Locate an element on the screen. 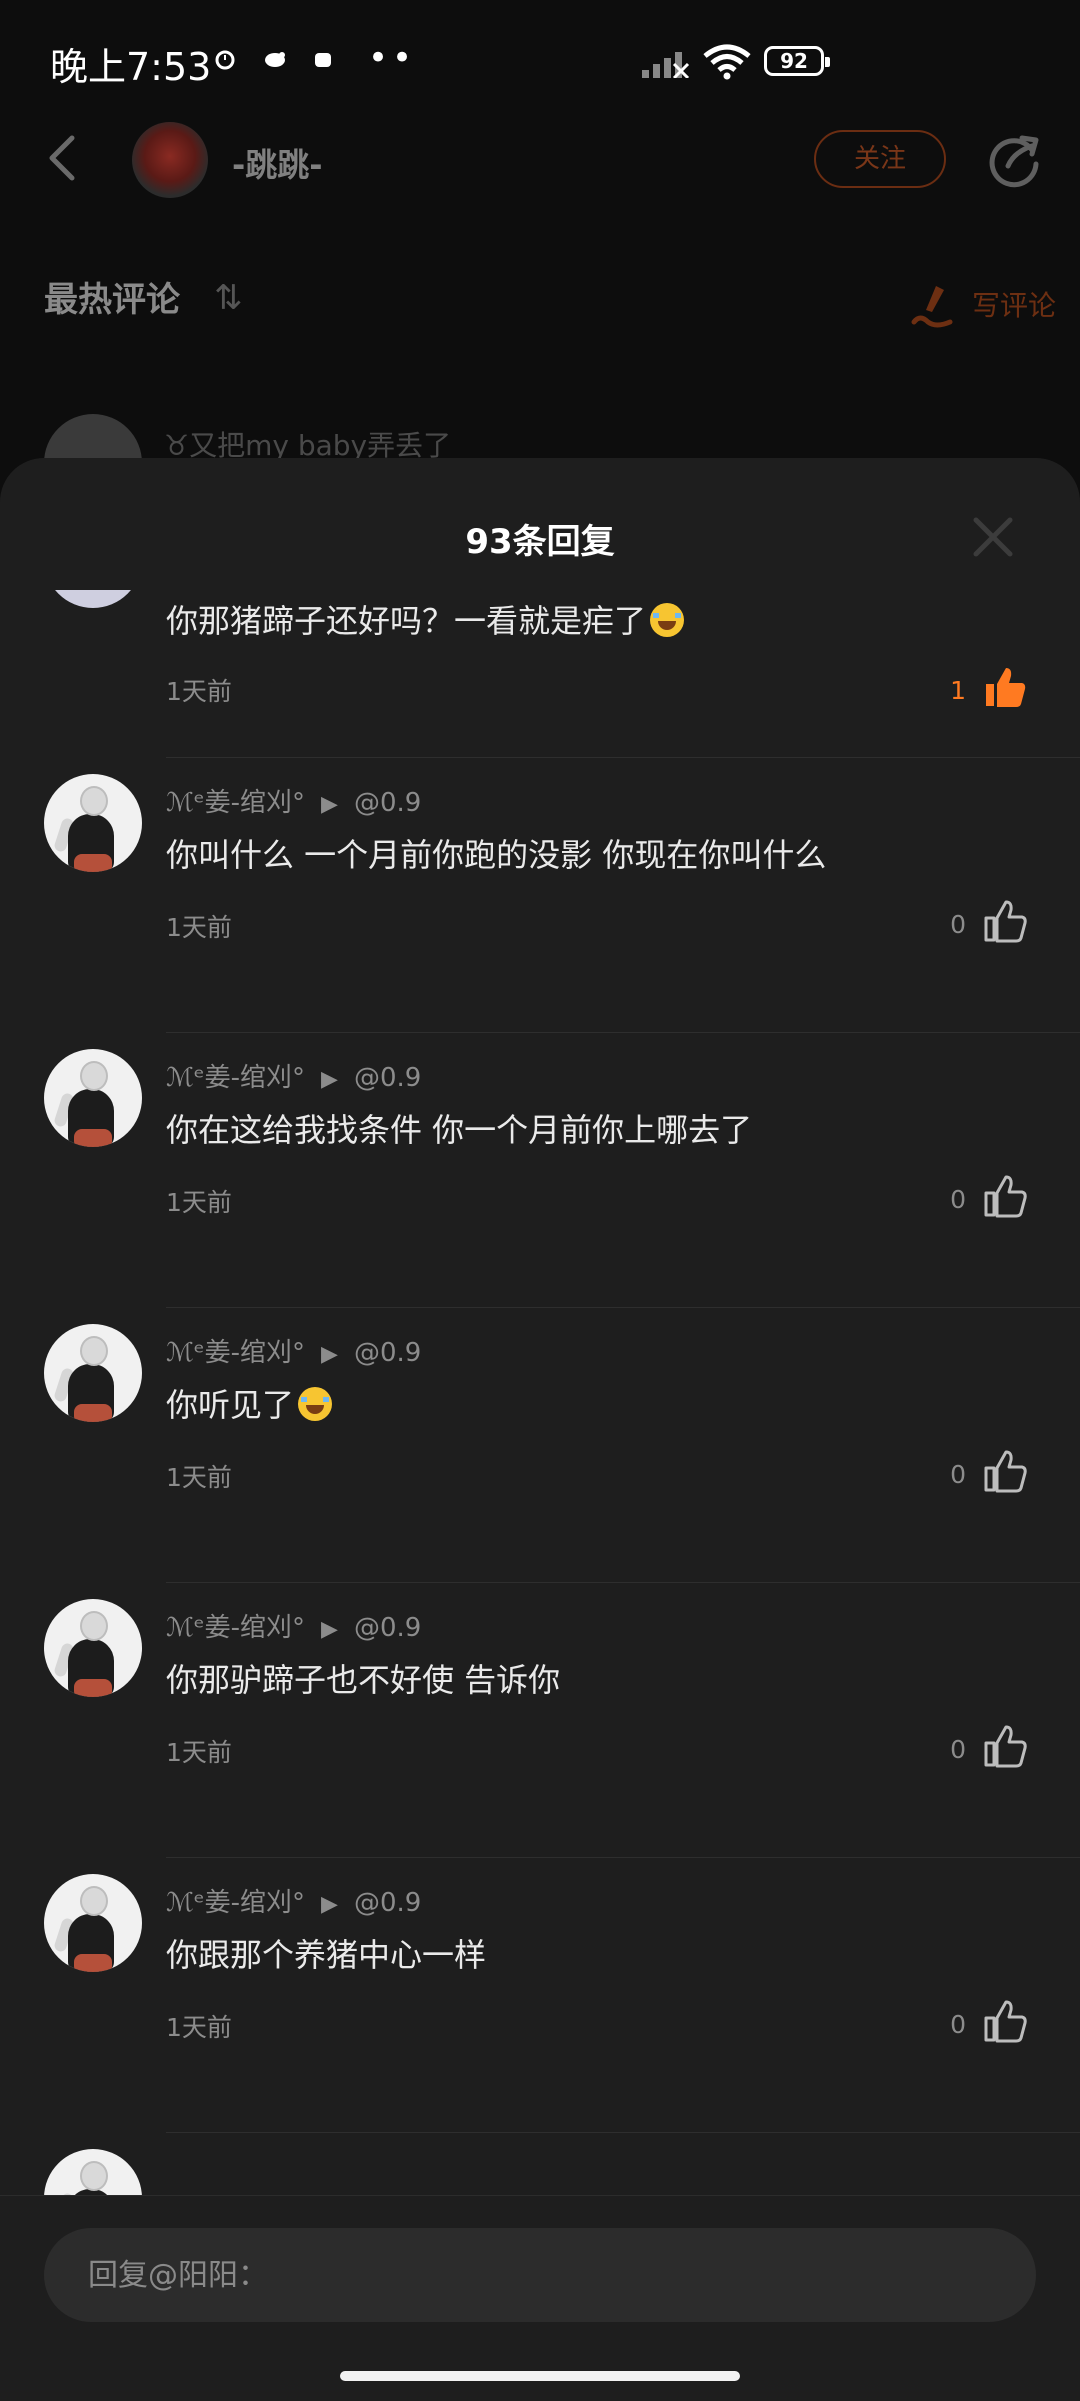 The image size is (1080, 2401). status-bar: 晚上7:53 •• 92 is located at coordinates (540, 65).